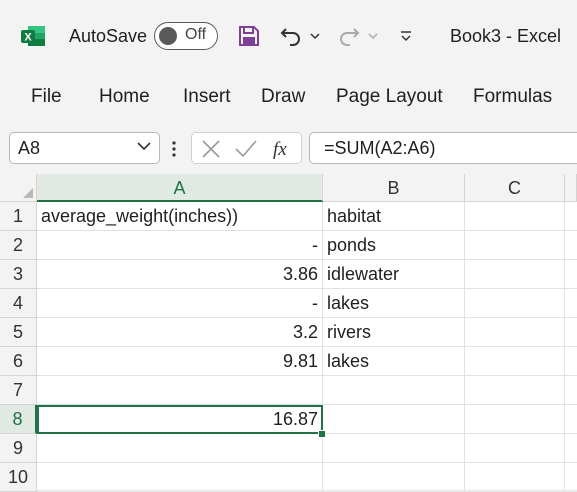 This screenshot has height=492, width=577. Describe the element at coordinates (18, 216) in the screenshot. I see `row-header: 1` at that location.